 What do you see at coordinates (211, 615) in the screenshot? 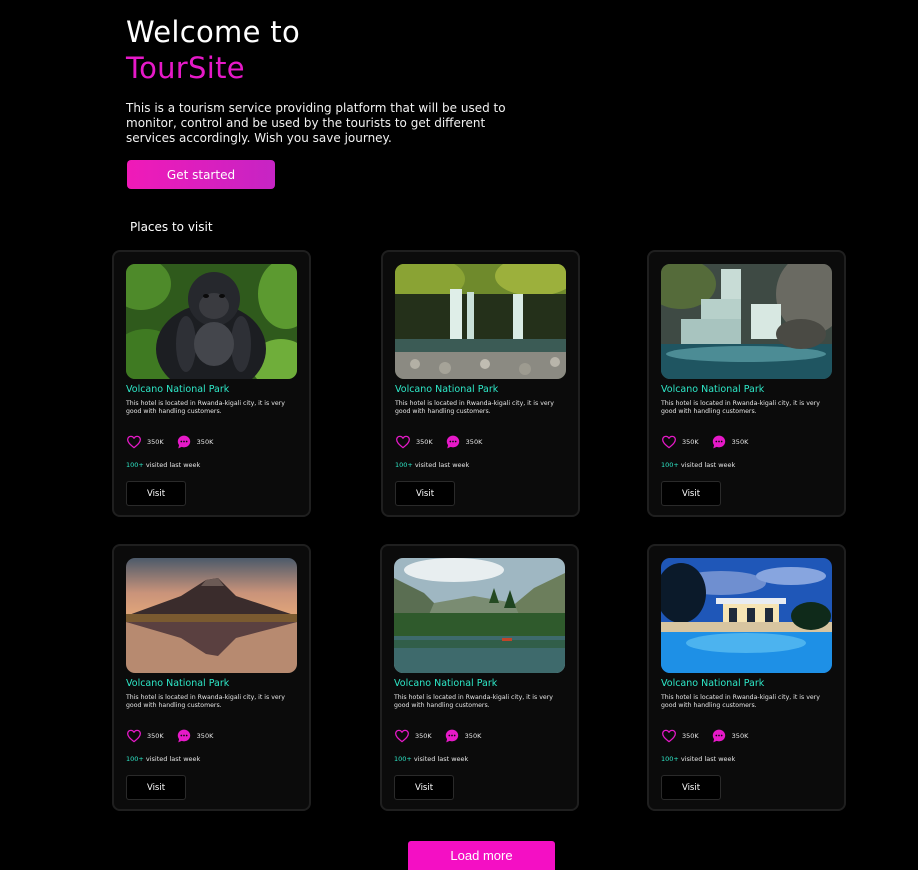
I see `place-image-volcano-mountain` at bounding box center [211, 615].